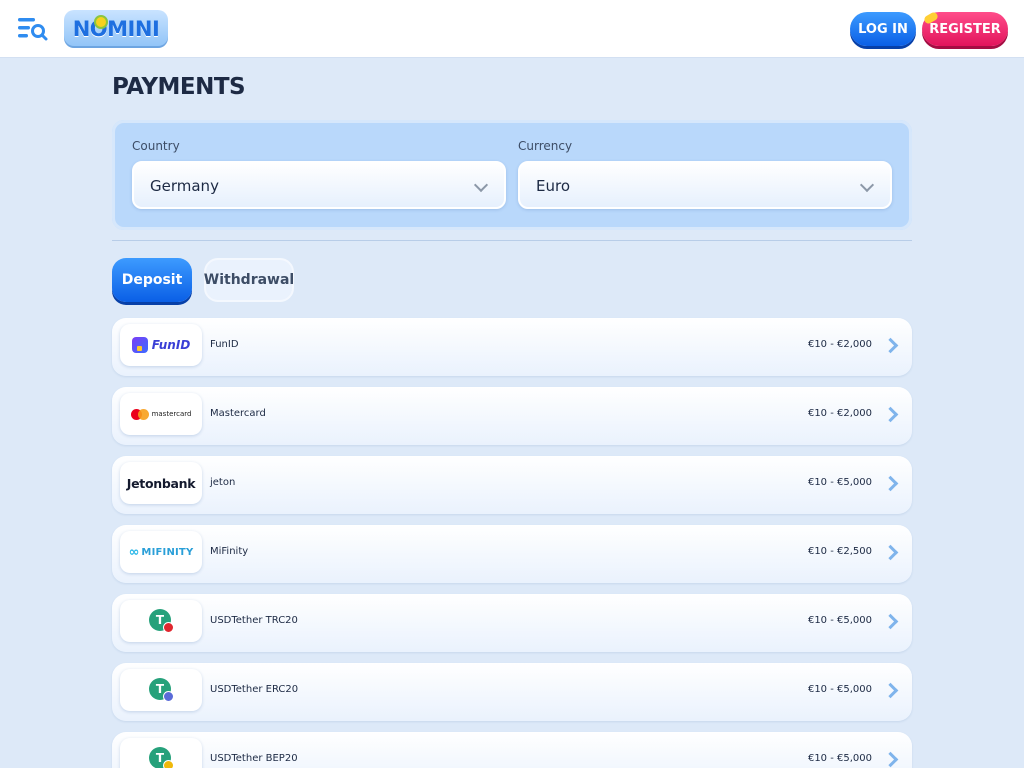  What do you see at coordinates (839, 551) in the screenshot?
I see `payment-limits: €10 - €2,500` at bounding box center [839, 551].